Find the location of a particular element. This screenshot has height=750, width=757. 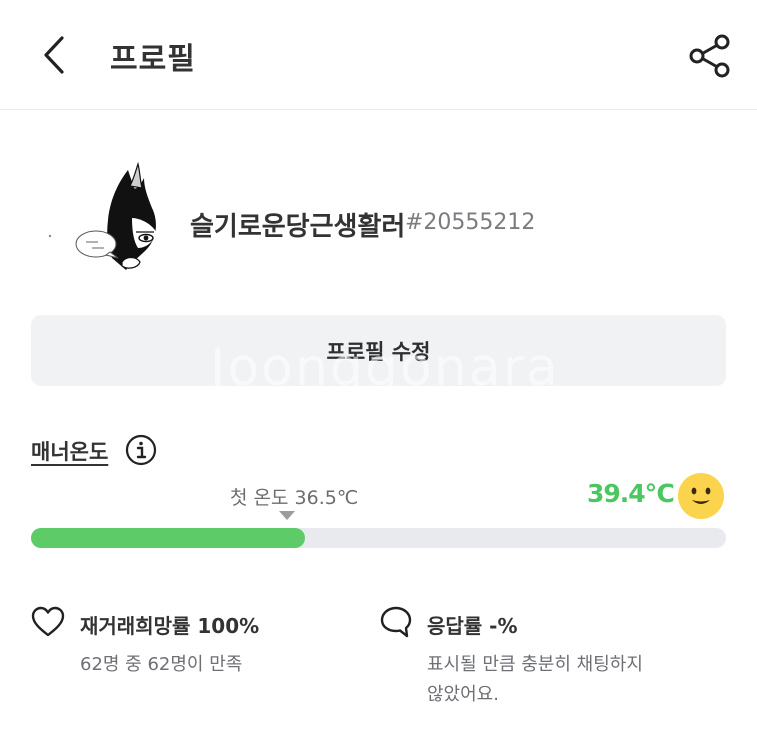

manner-temperature-label: 매너온도 is located at coordinates (69, 451).